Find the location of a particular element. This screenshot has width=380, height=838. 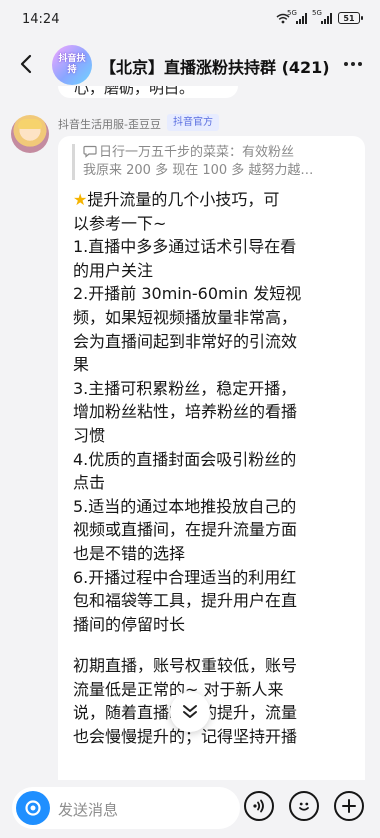

message-line: 播间的停留时长 is located at coordinates (129, 624).